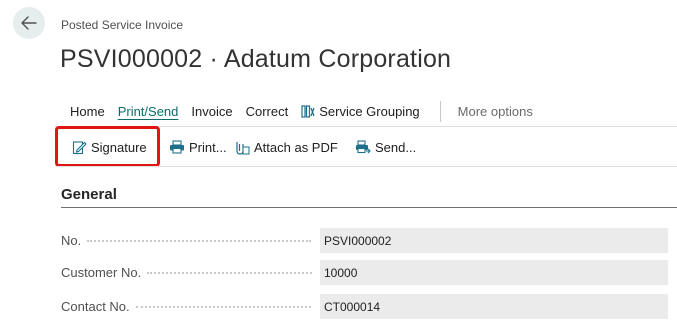 This screenshot has height=326, width=677. Describe the element at coordinates (177, 147) in the screenshot. I see `printer-icon` at that location.